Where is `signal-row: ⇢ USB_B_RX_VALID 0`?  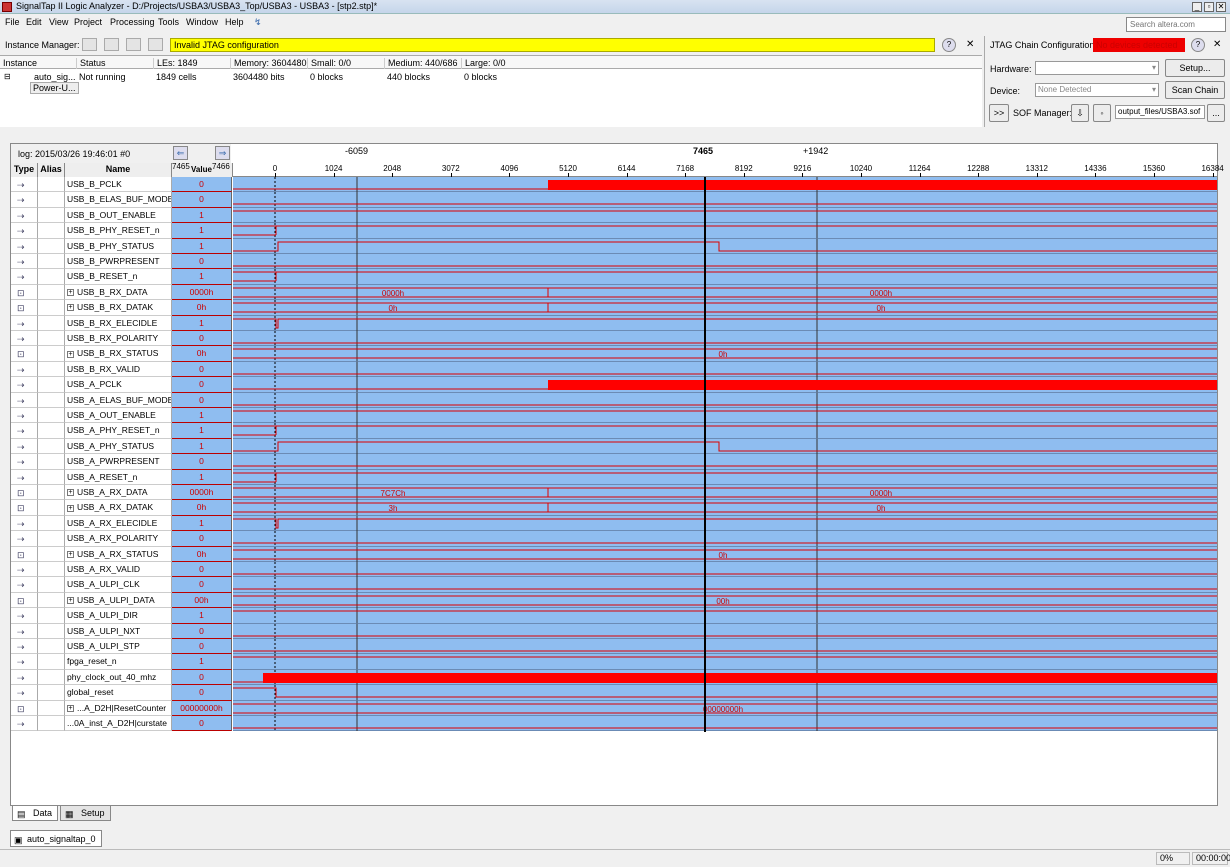
signal-row: ⇢ USB_B_RX_VALID 0 is located at coordinates (614, 369).